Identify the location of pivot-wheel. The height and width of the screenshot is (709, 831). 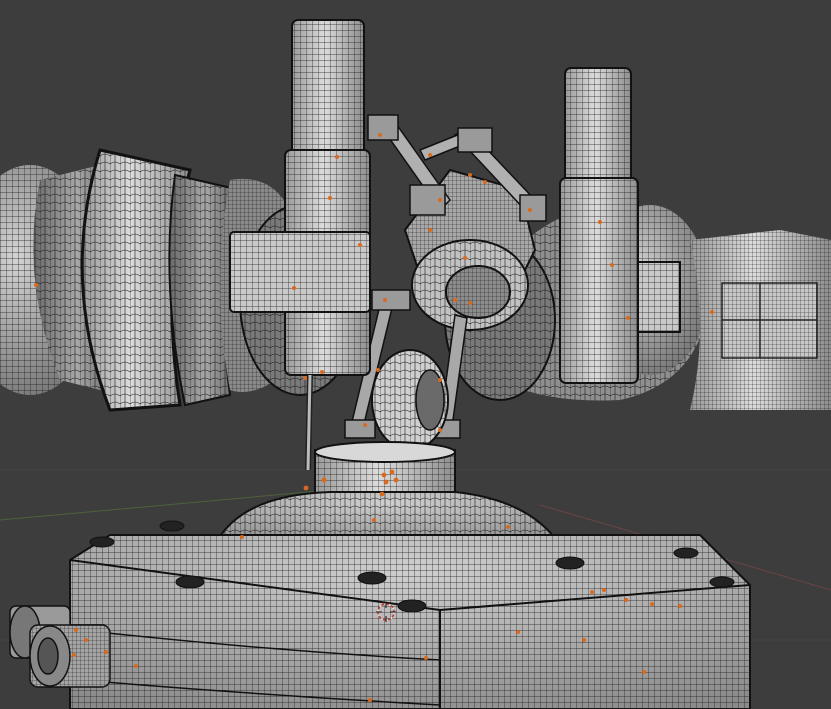
(410, 400).